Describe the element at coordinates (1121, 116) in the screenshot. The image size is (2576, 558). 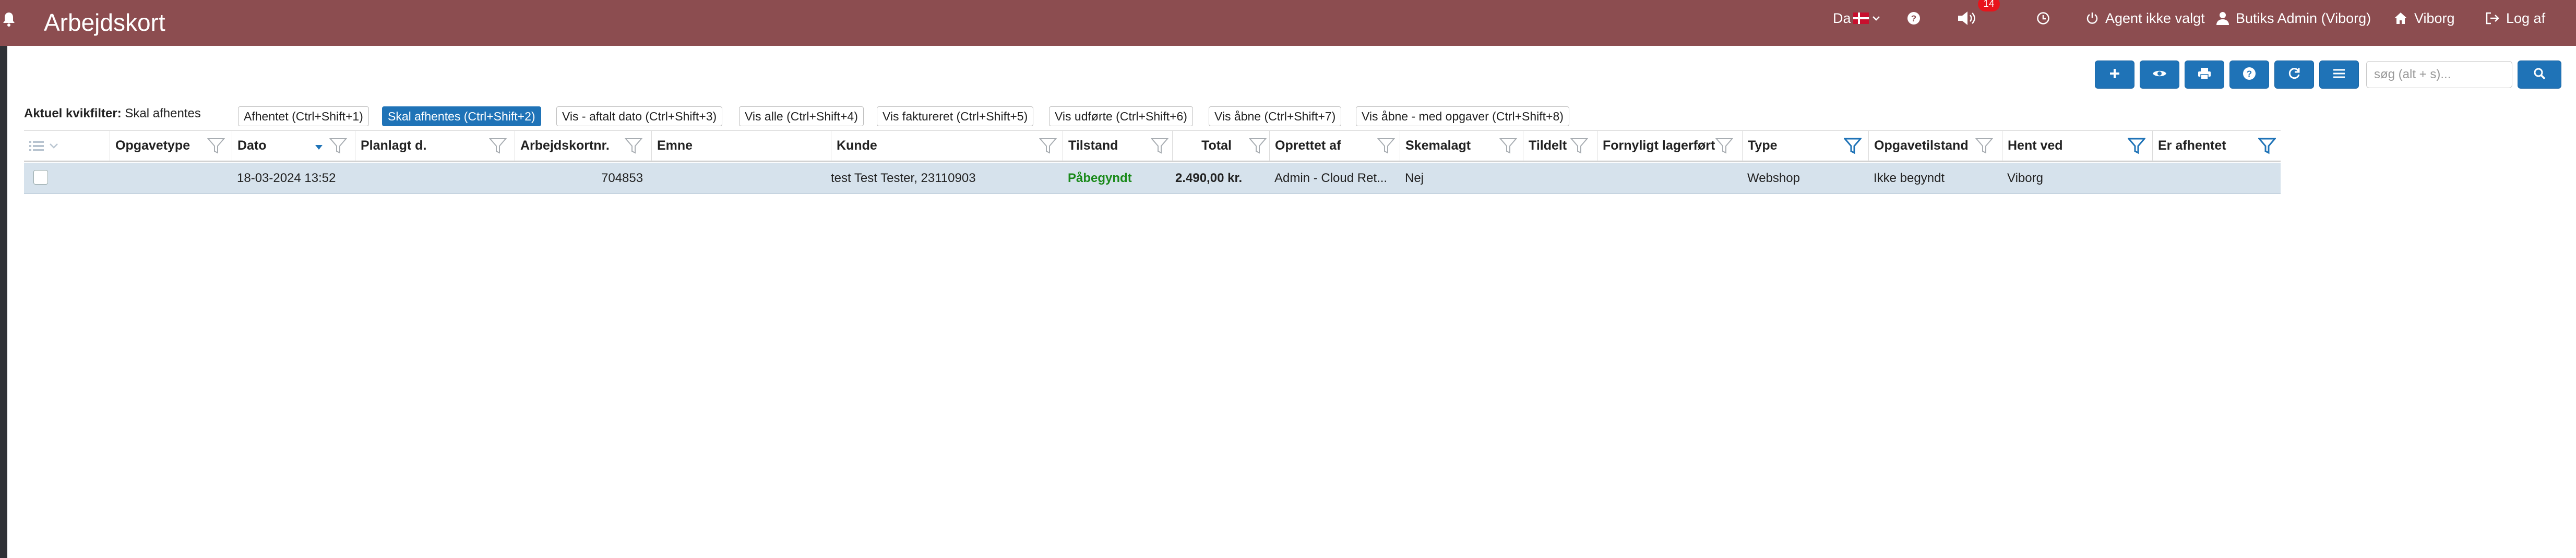
I see `quickfilter-udfoerte-button: Vis udførte (Ctrl+Shift+6)` at that location.